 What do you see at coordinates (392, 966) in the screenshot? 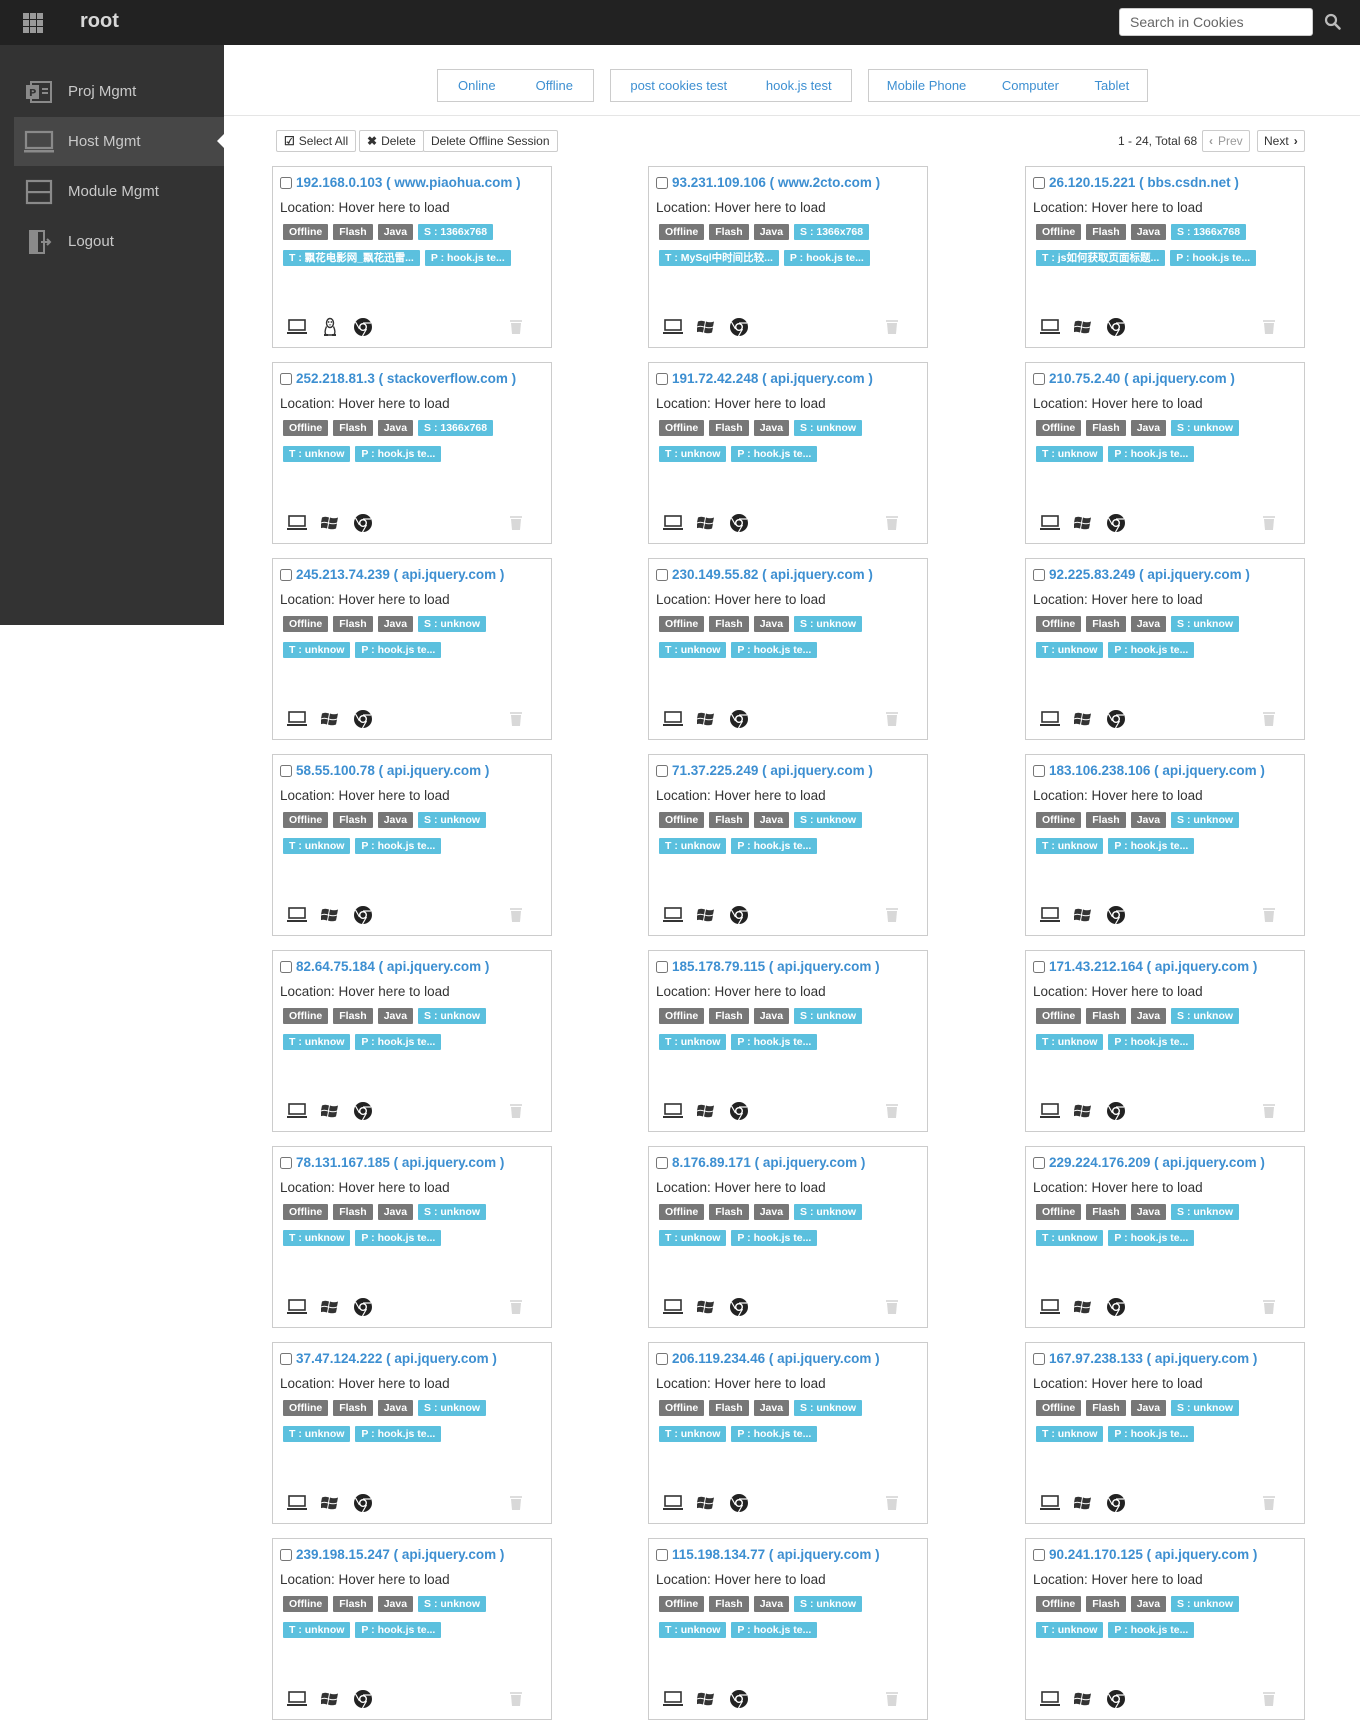
I see `host-title-text: 82.64.75.184 ( api.jquery.com )` at bounding box center [392, 966].